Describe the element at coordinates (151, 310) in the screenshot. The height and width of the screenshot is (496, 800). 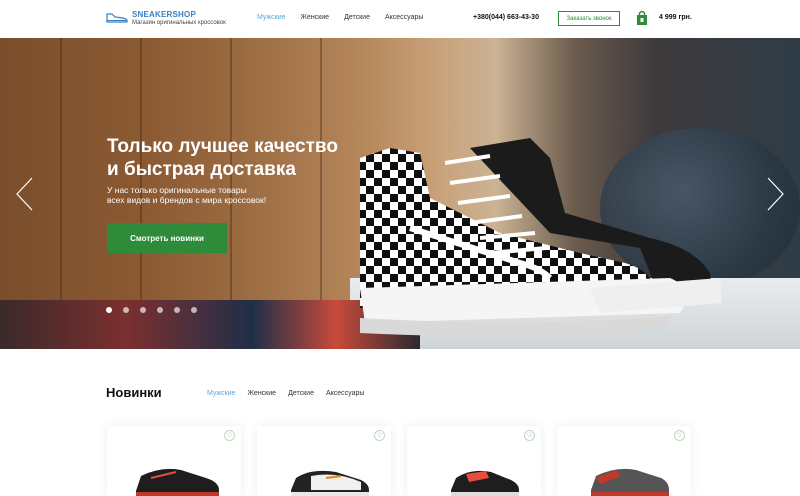
I see `slider-dots` at that location.